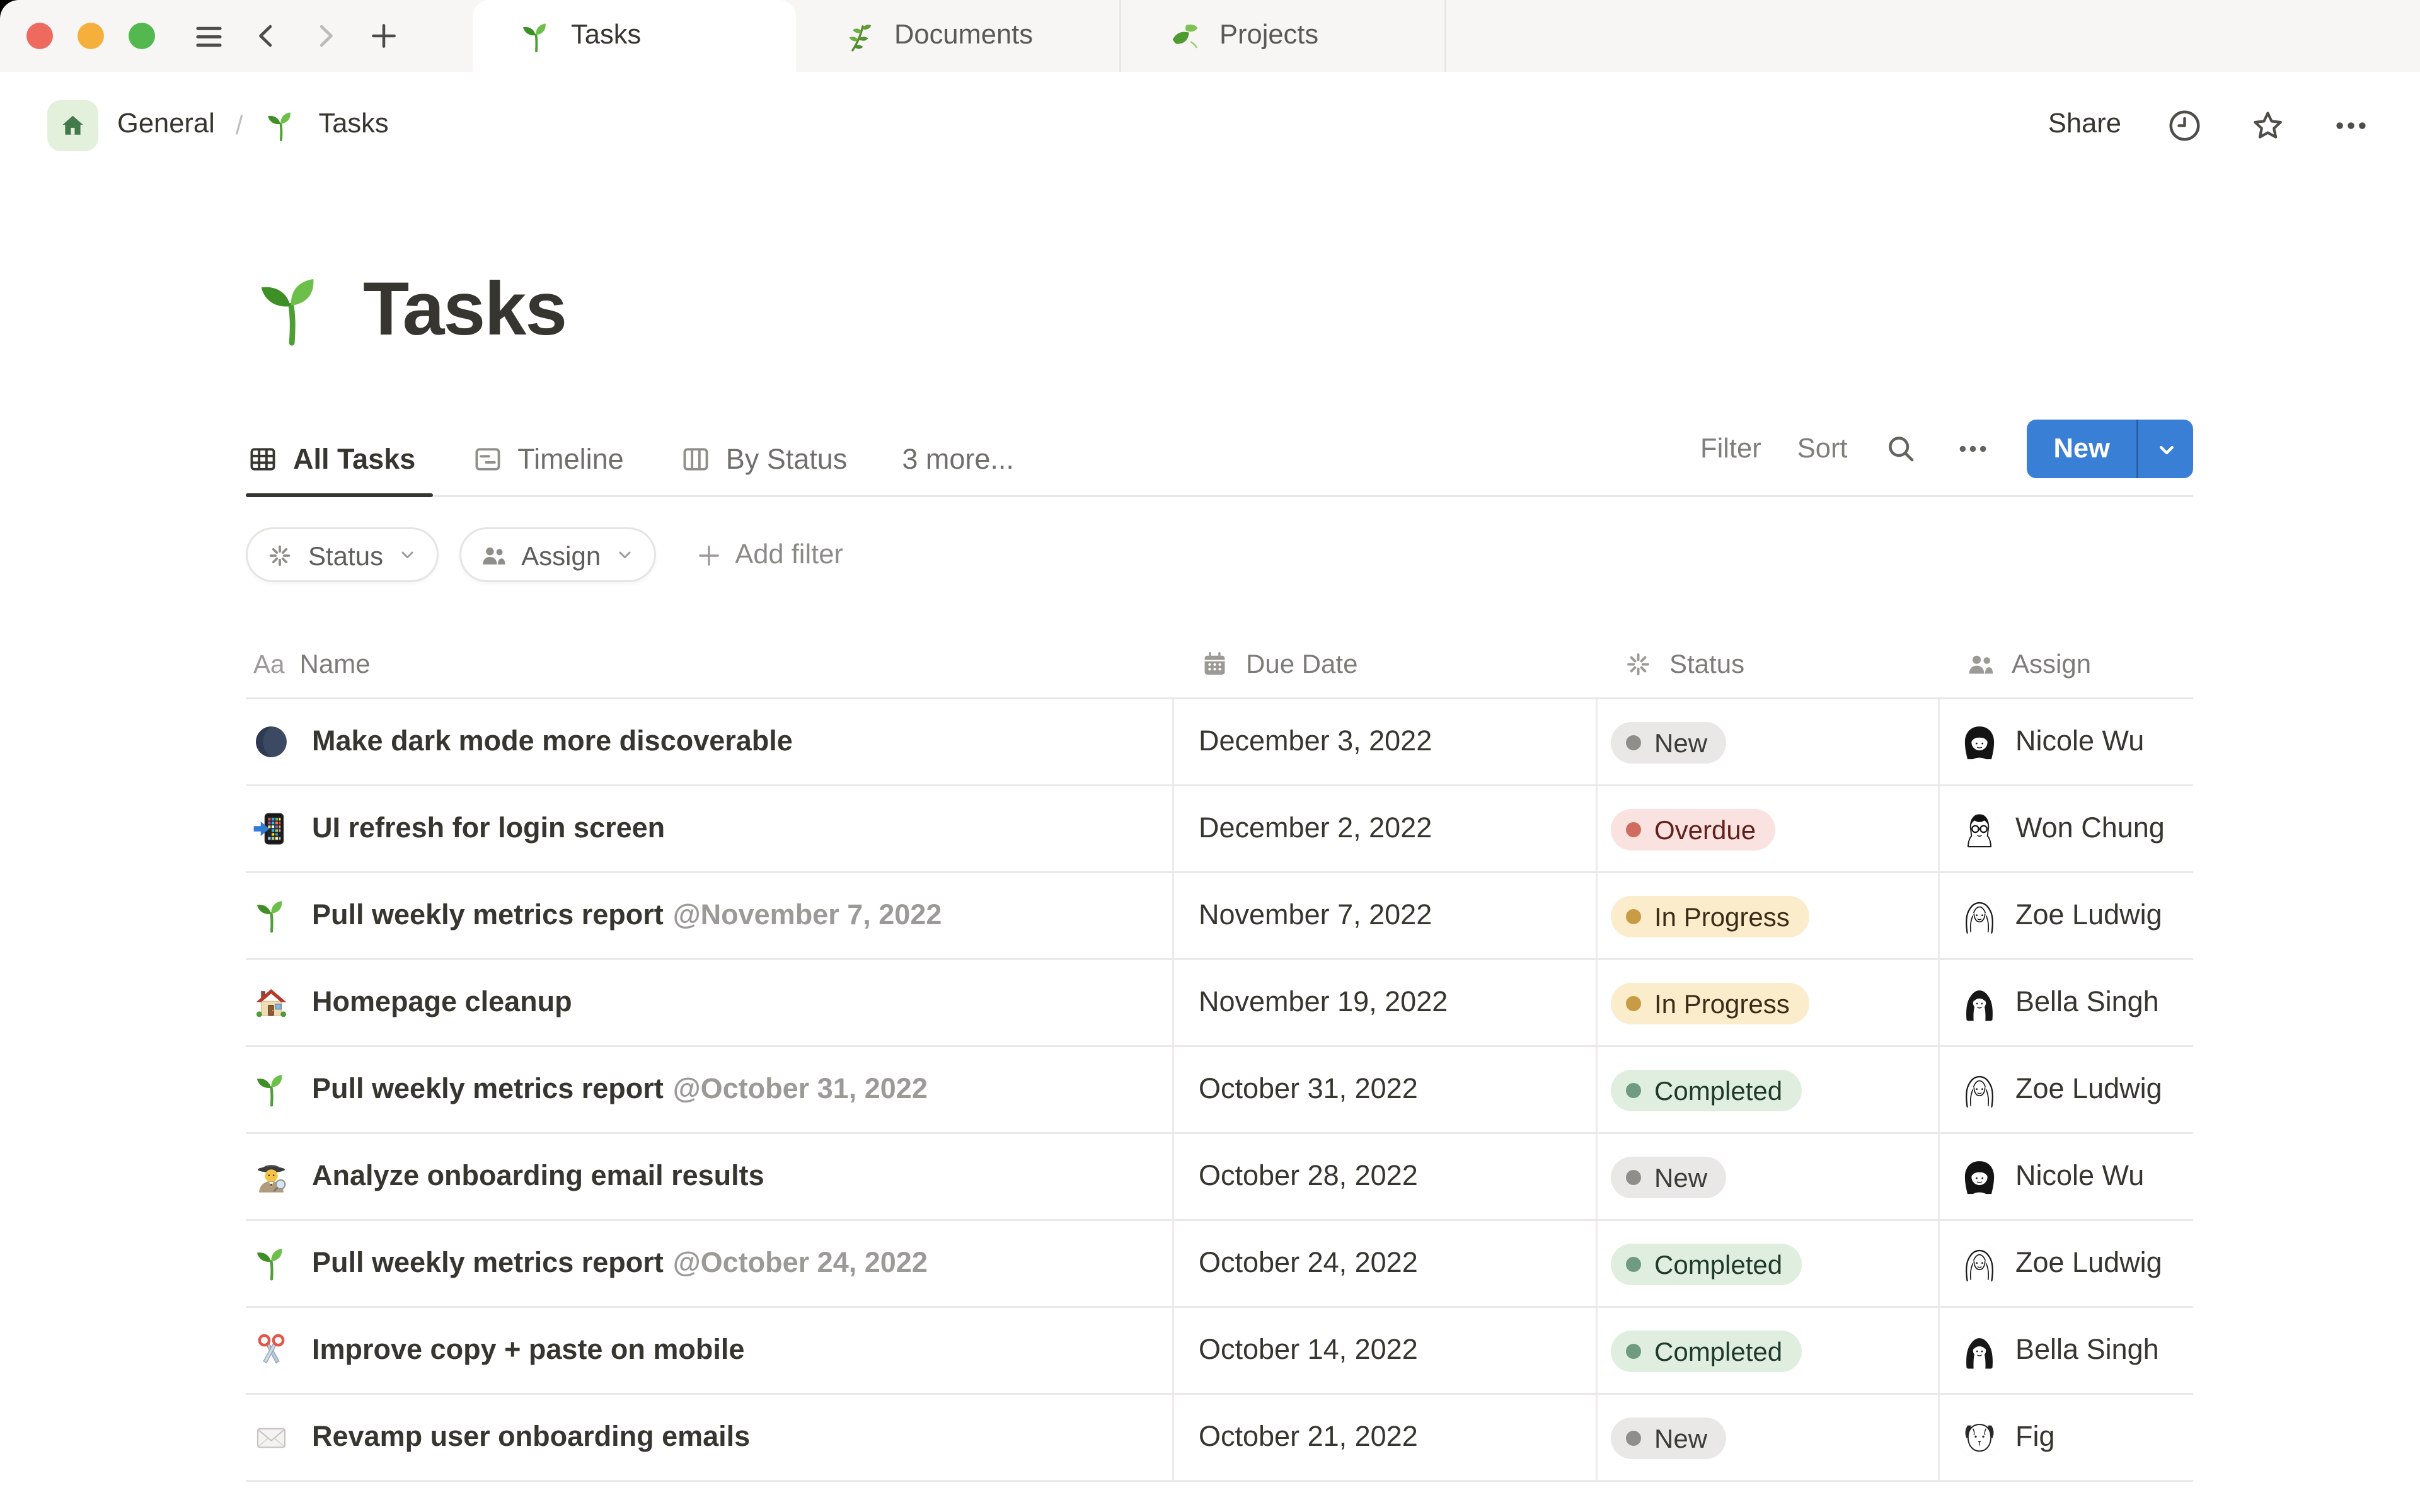 The height and width of the screenshot is (1512, 2420). Describe the element at coordinates (1902, 449) in the screenshot. I see `search-icon` at that location.